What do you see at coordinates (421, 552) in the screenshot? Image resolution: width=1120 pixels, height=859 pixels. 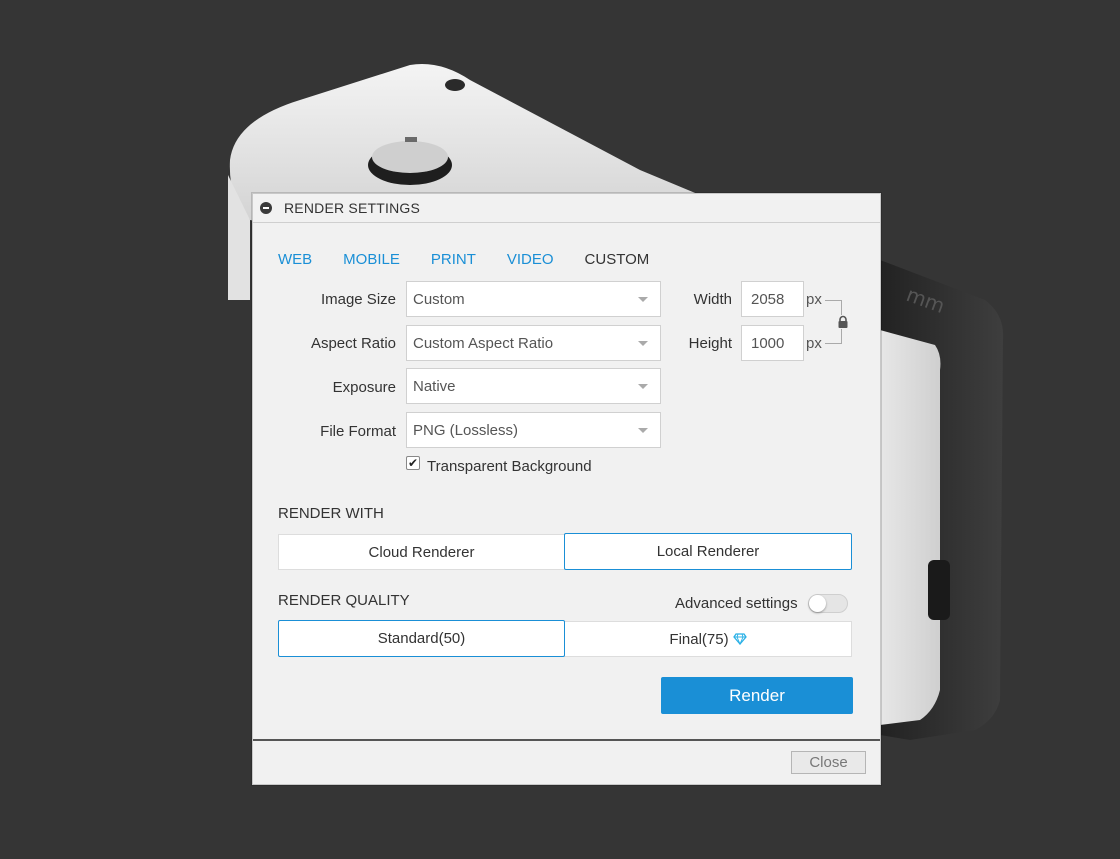 I see `cloud-renderer-button: Cloud Renderer` at bounding box center [421, 552].